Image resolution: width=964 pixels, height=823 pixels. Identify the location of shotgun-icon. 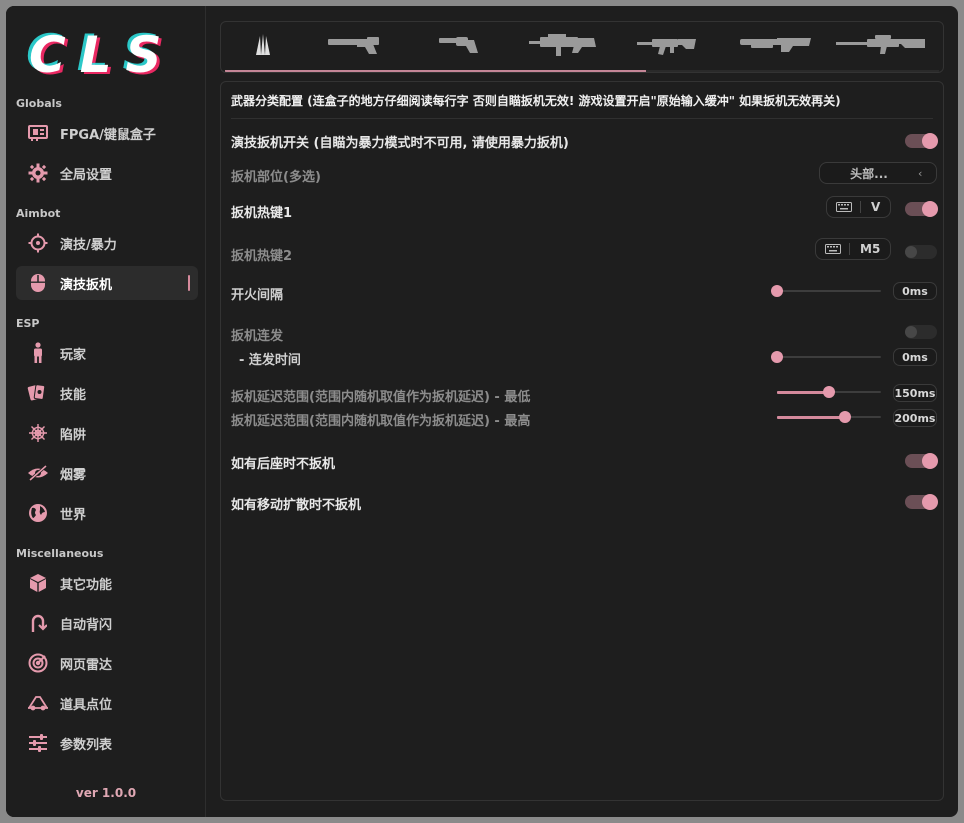
(776, 47).